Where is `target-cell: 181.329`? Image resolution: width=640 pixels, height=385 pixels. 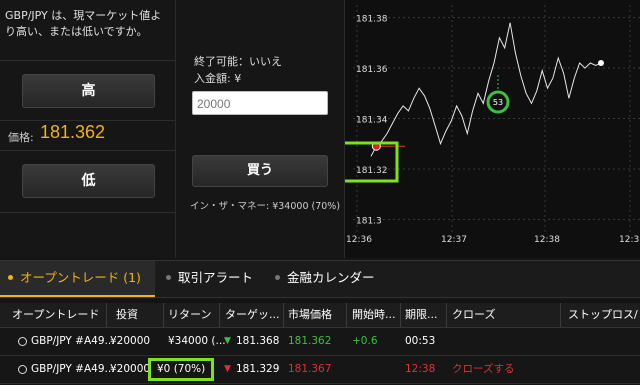
target-cell: 181.329 is located at coordinates (258, 369).